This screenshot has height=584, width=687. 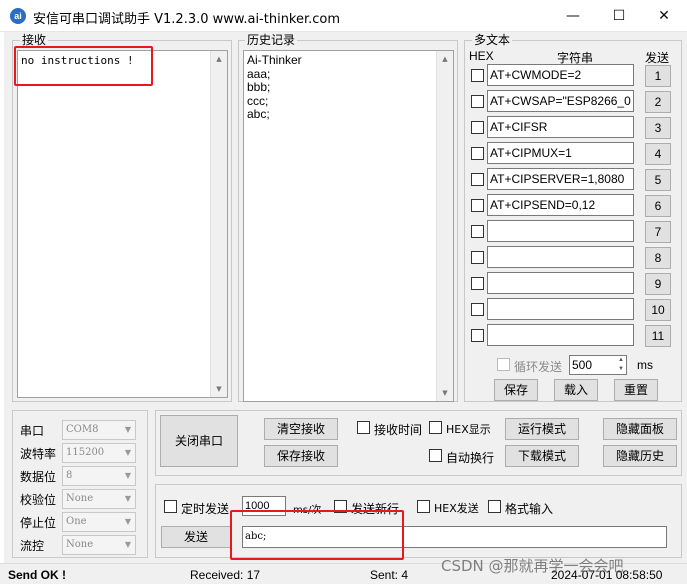 I want to click on window-title: 安信可串口调试助手 V1.2.3.0 www.ai-thinker.com, so click(x=187, y=19).